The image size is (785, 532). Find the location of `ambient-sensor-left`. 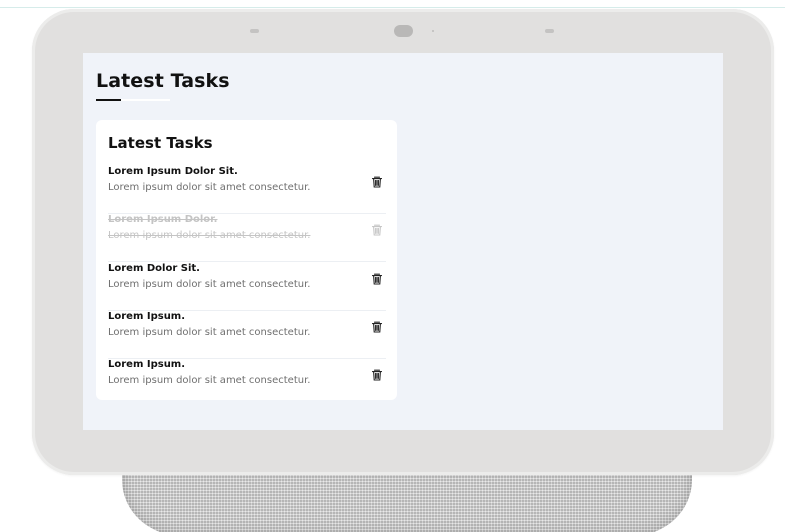

ambient-sensor-left is located at coordinates (254, 31).